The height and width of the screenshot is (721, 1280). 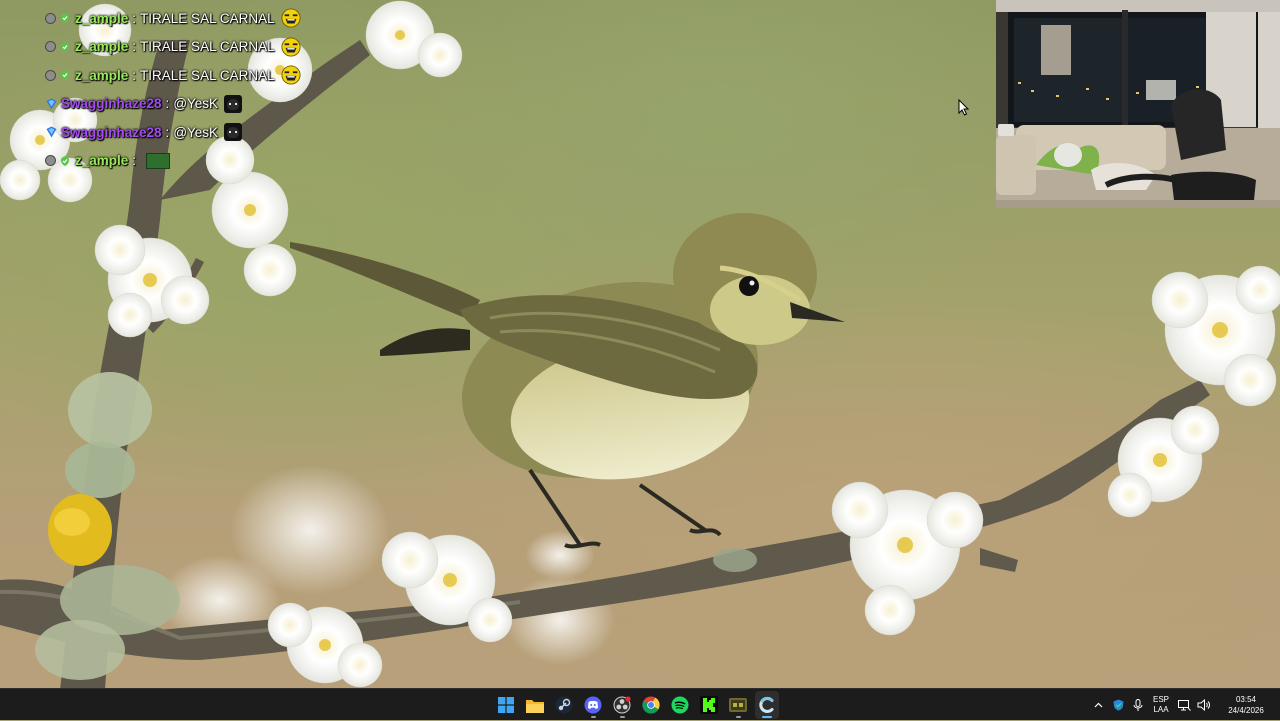 I want to click on mouse-pointer-icon, so click(x=964, y=107).